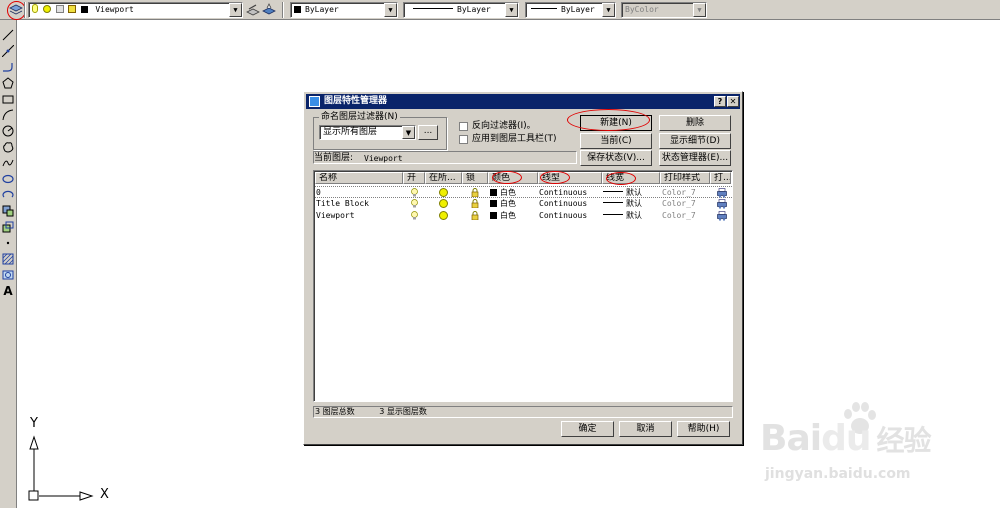 This screenshot has width=1000, height=508. What do you see at coordinates (253, 10) in the screenshot?
I see `make-object-layer-current-icon` at bounding box center [253, 10].